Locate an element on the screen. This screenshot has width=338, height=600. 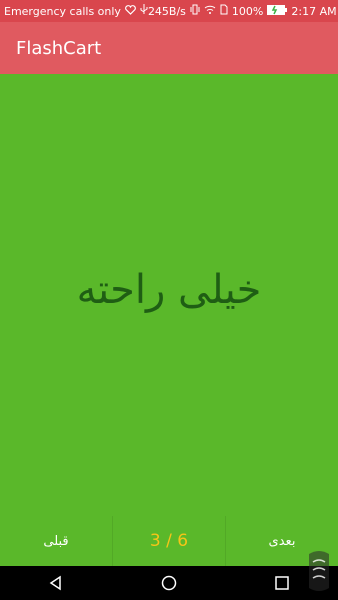
back-button is located at coordinates (56, 583).